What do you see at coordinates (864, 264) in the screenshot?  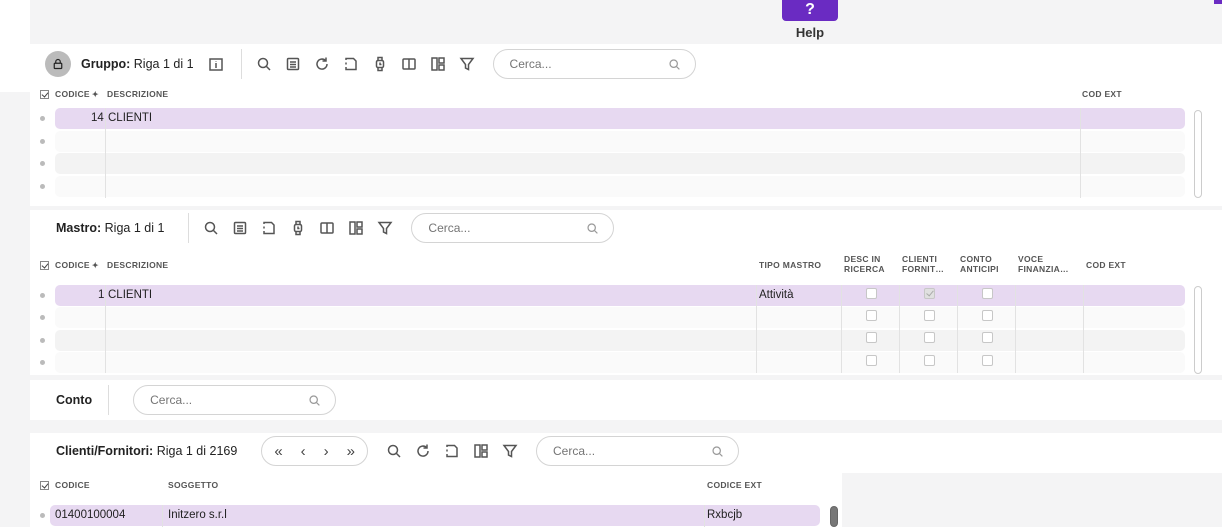 I see `col-desc-in-ricerca: DESC IN RICERCA` at bounding box center [864, 264].